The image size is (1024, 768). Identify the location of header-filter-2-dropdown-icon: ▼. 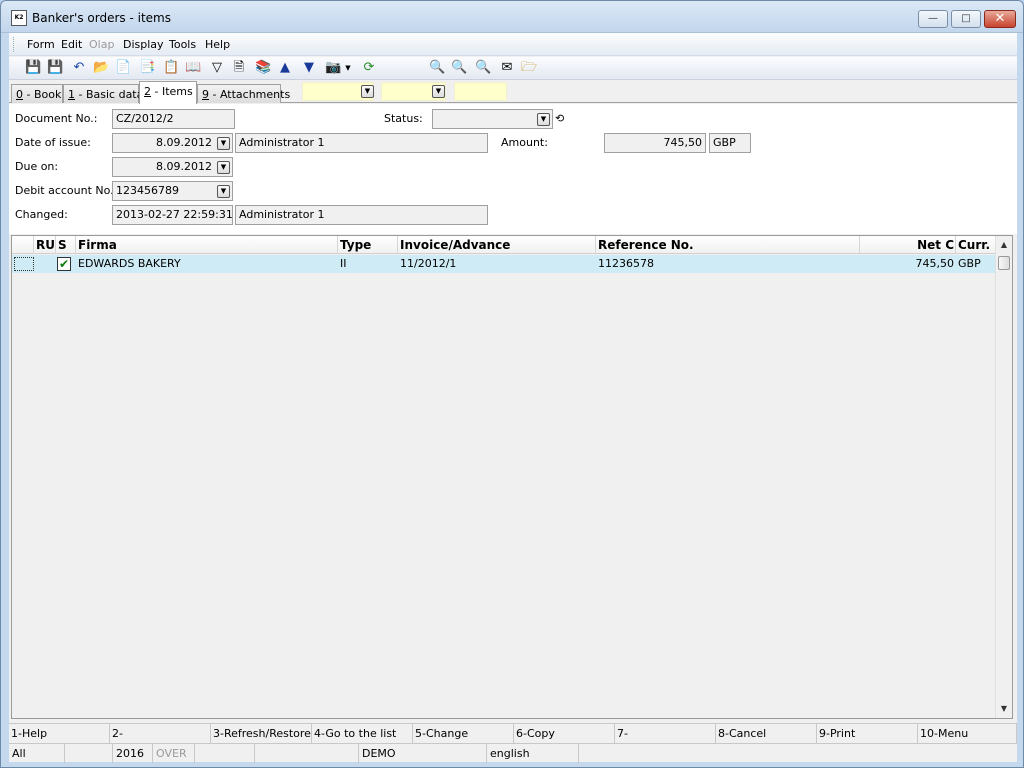
(438, 91).